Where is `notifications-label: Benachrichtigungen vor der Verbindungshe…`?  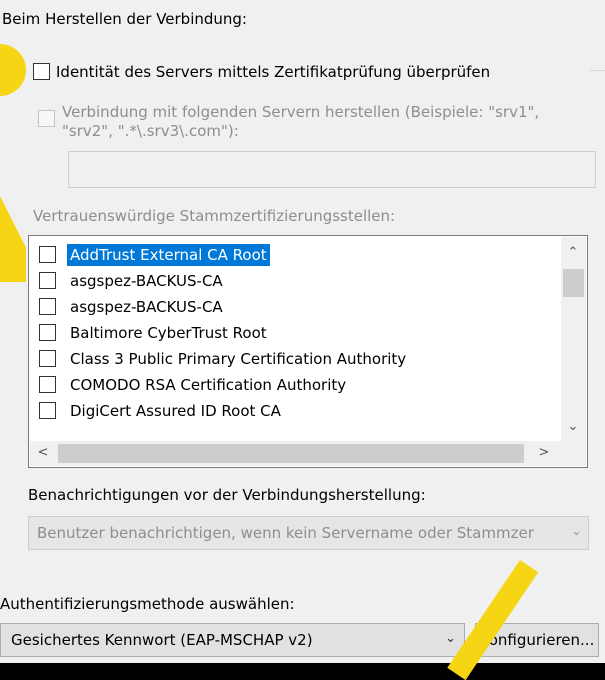
notifications-label: Benachrichtigungen vor der Verbindungshe… is located at coordinates (227, 495).